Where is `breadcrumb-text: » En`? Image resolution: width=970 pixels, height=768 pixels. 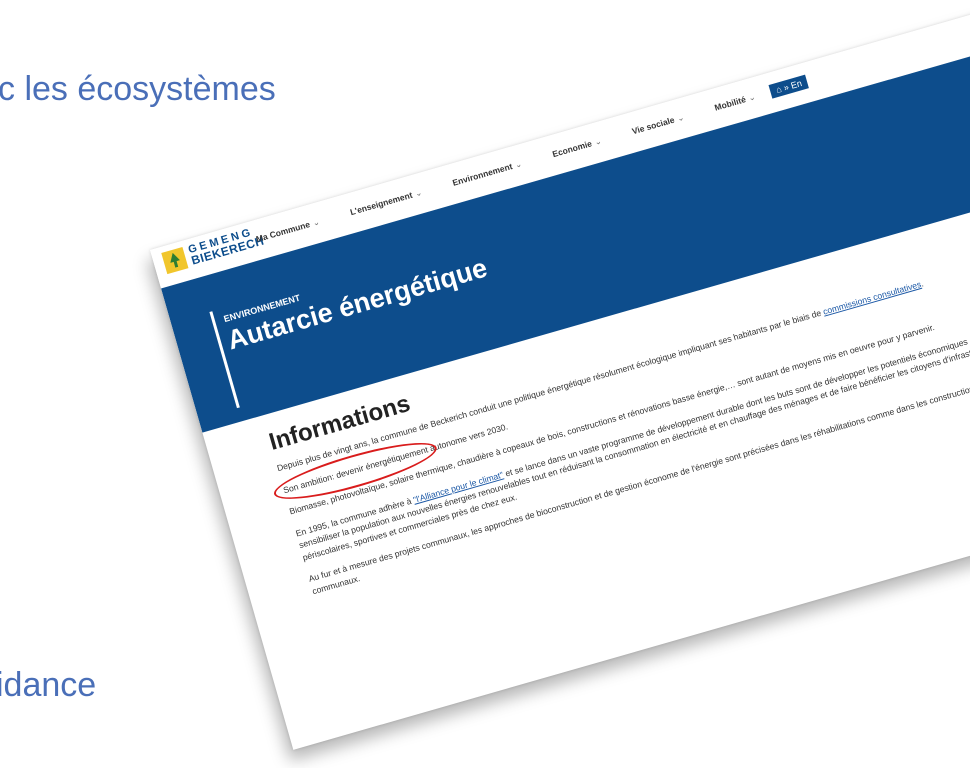 breadcrumb-text: » En is located at coordinates (793, 85).